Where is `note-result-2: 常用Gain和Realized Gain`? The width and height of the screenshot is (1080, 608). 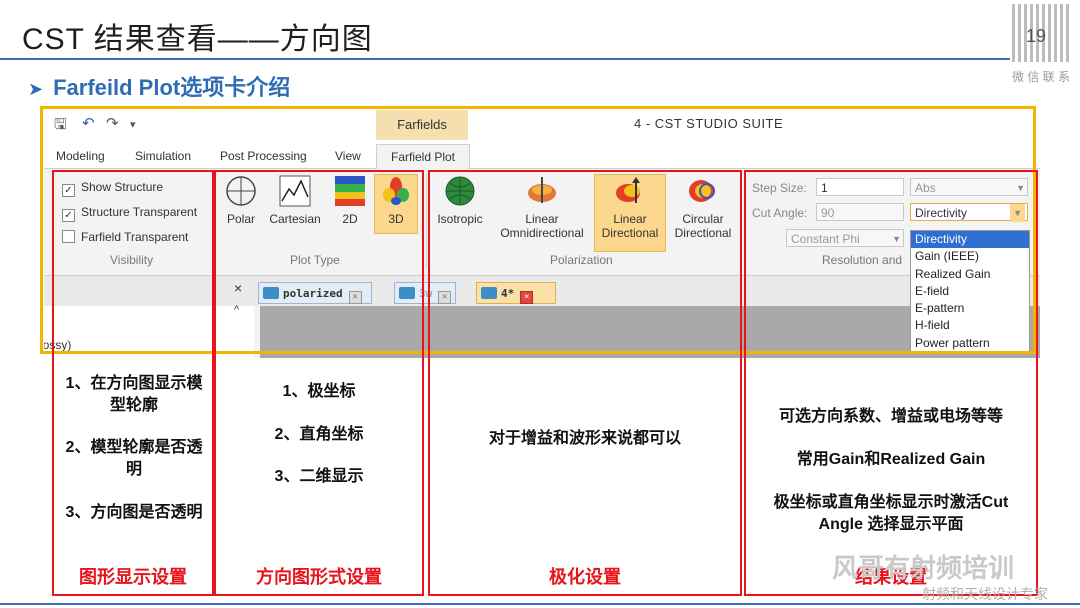
note-result-2: 常用Gain和Realized Gain is located at coordinates (891, 459).